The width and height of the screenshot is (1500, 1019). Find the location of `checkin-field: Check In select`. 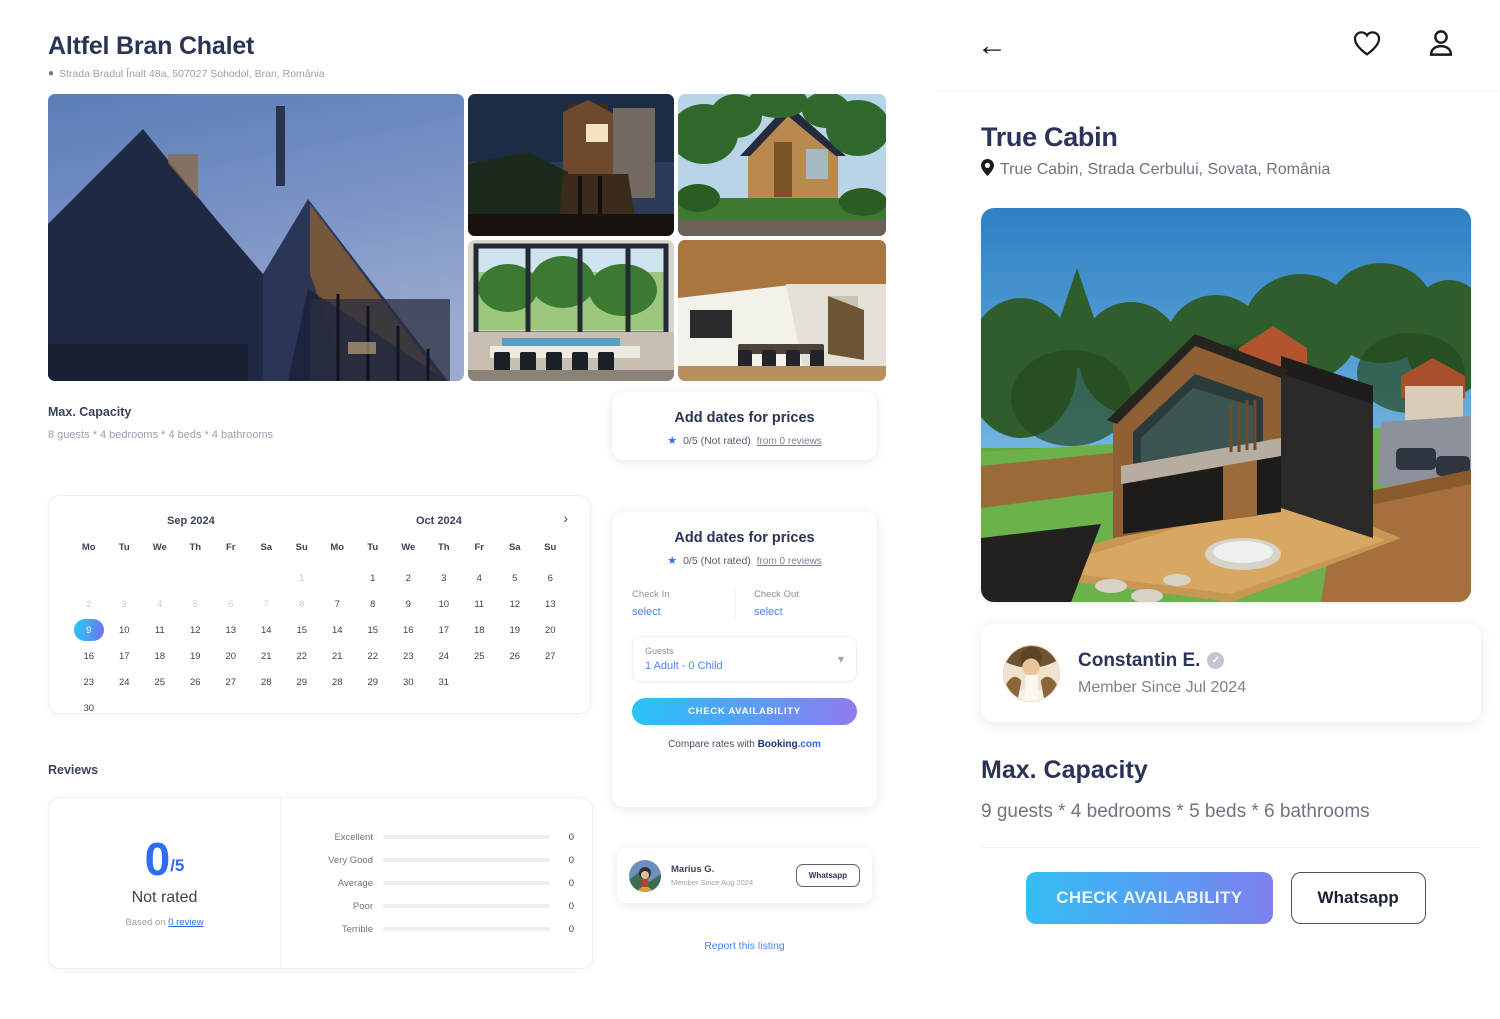

checkin-field: Check In select is located at coordinates (683, 603).